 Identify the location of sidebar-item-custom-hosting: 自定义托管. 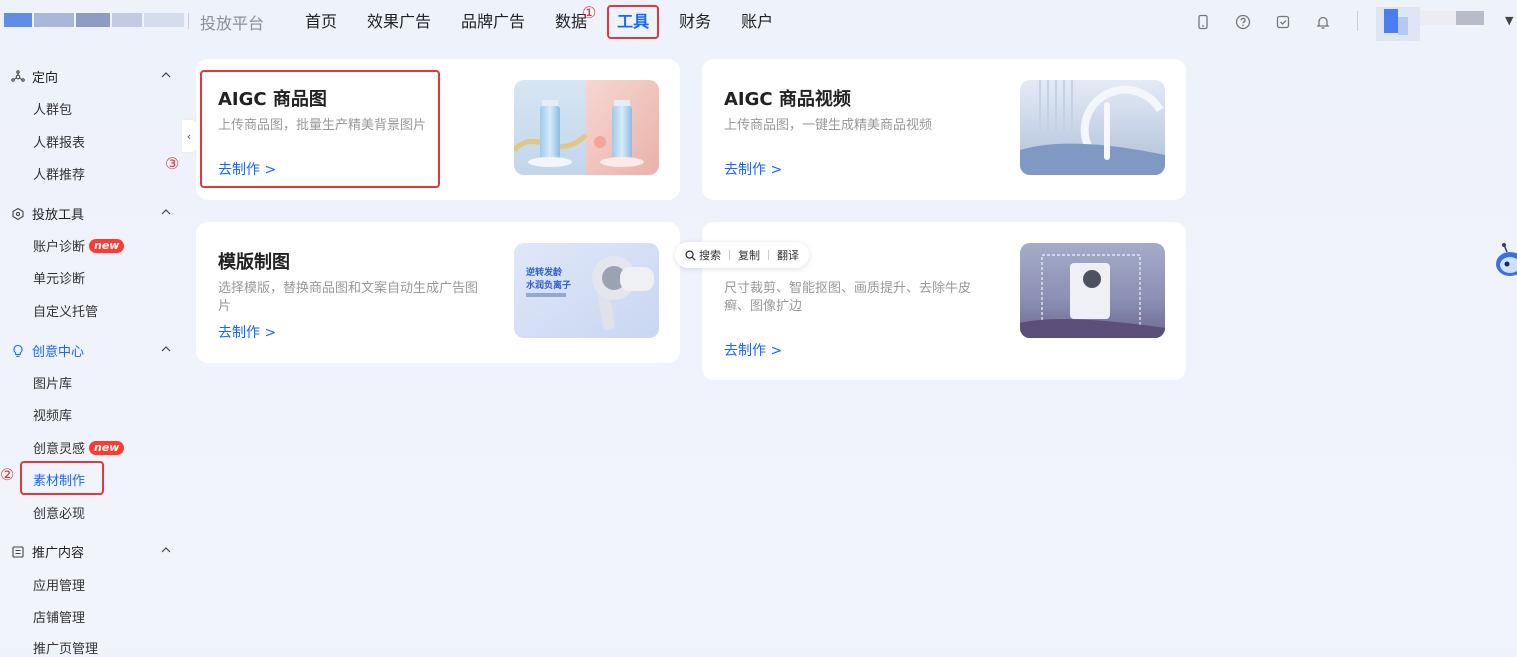
(65, 310).